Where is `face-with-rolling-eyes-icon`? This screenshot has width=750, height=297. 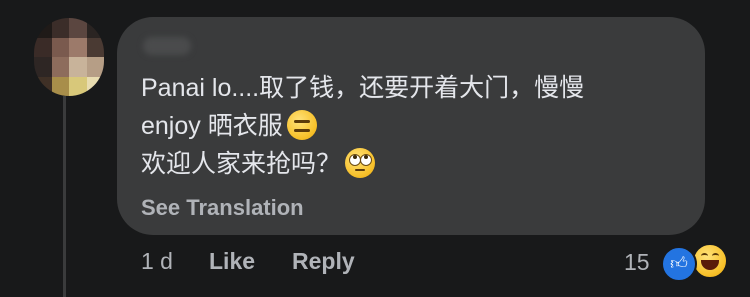
face-with-rolling-eyes-icon is located at coordinates (360, 163).